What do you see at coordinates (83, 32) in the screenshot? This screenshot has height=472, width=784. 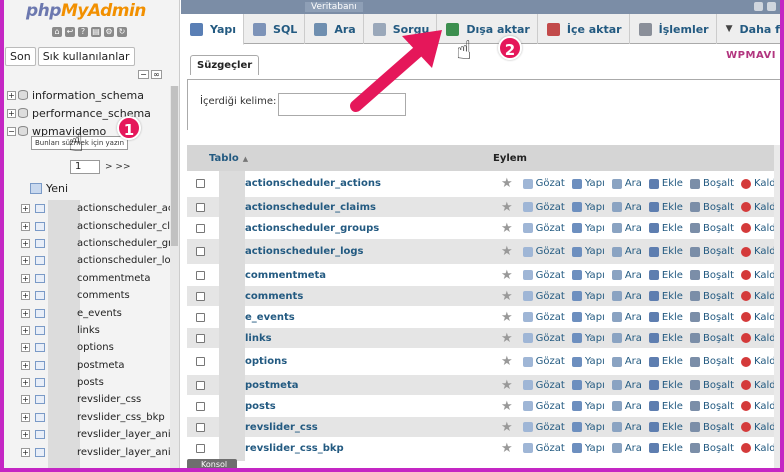 I see `docs-icon: ?` at bounding box center [83, 32].